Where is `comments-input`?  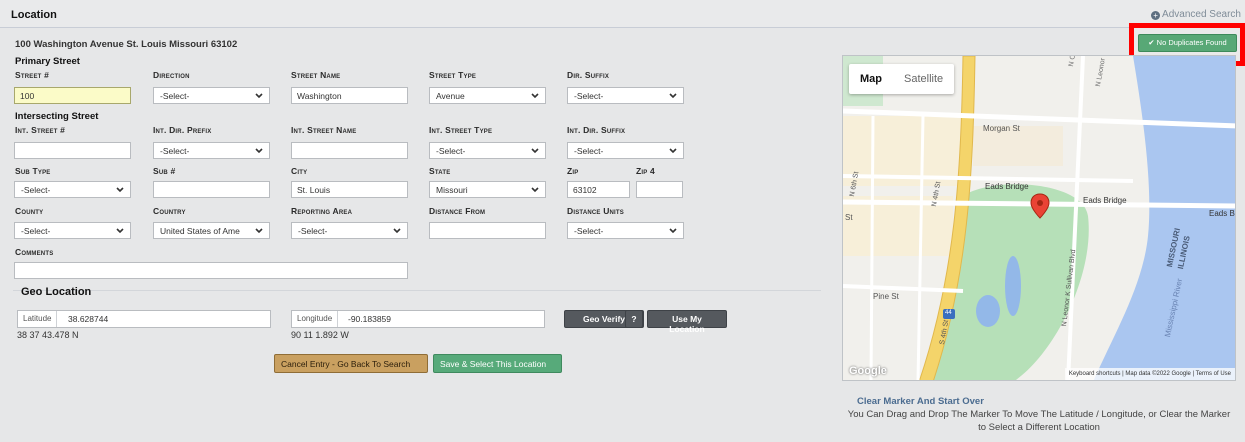
comments-input is located at coordinates (211, 270).